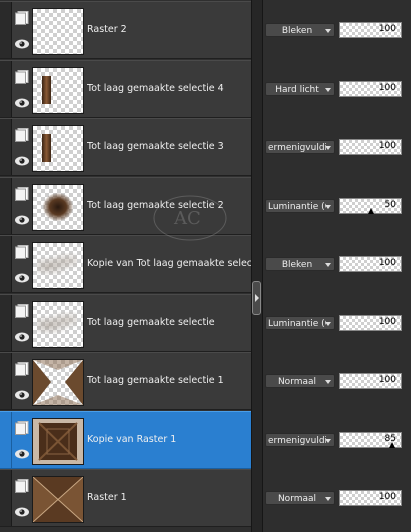  Describe the element at coordinates (107, 497) in the screenshot. I see `layer-name: Raster 1` at that location.